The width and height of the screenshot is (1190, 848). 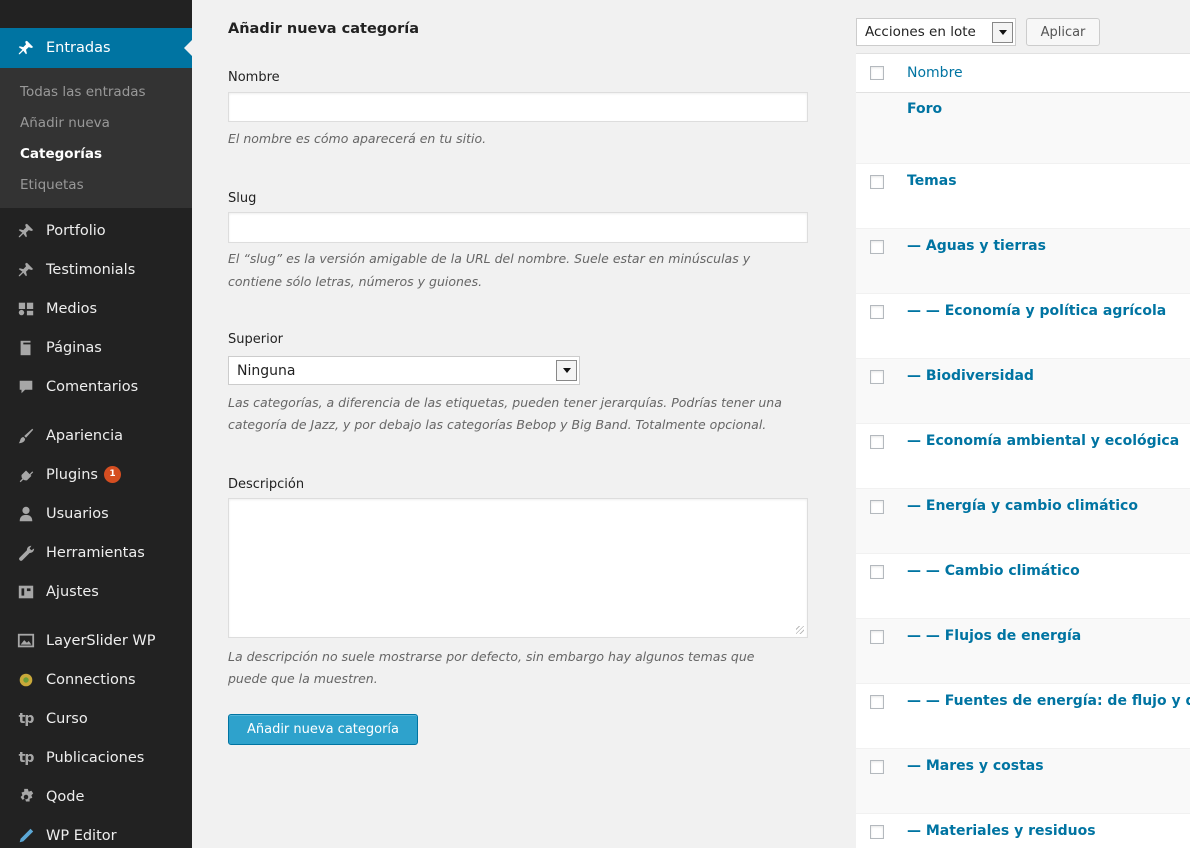 I want to click on sidebar-item-herramientas: Herramientas, so click(x=96, y=552).